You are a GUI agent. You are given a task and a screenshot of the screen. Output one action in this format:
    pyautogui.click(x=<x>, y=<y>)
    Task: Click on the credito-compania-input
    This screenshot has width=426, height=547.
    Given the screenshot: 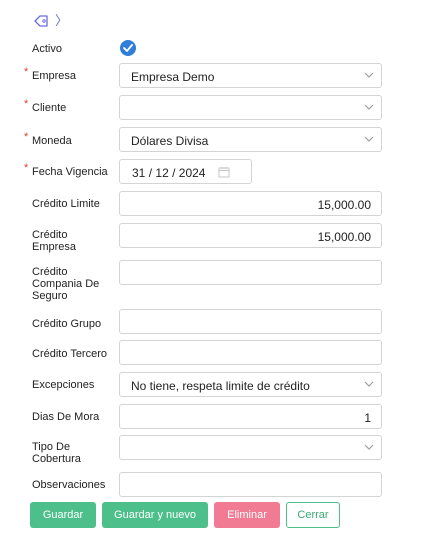 What is the action you would take?
    pyautogui.click(x=250, y=272)
    